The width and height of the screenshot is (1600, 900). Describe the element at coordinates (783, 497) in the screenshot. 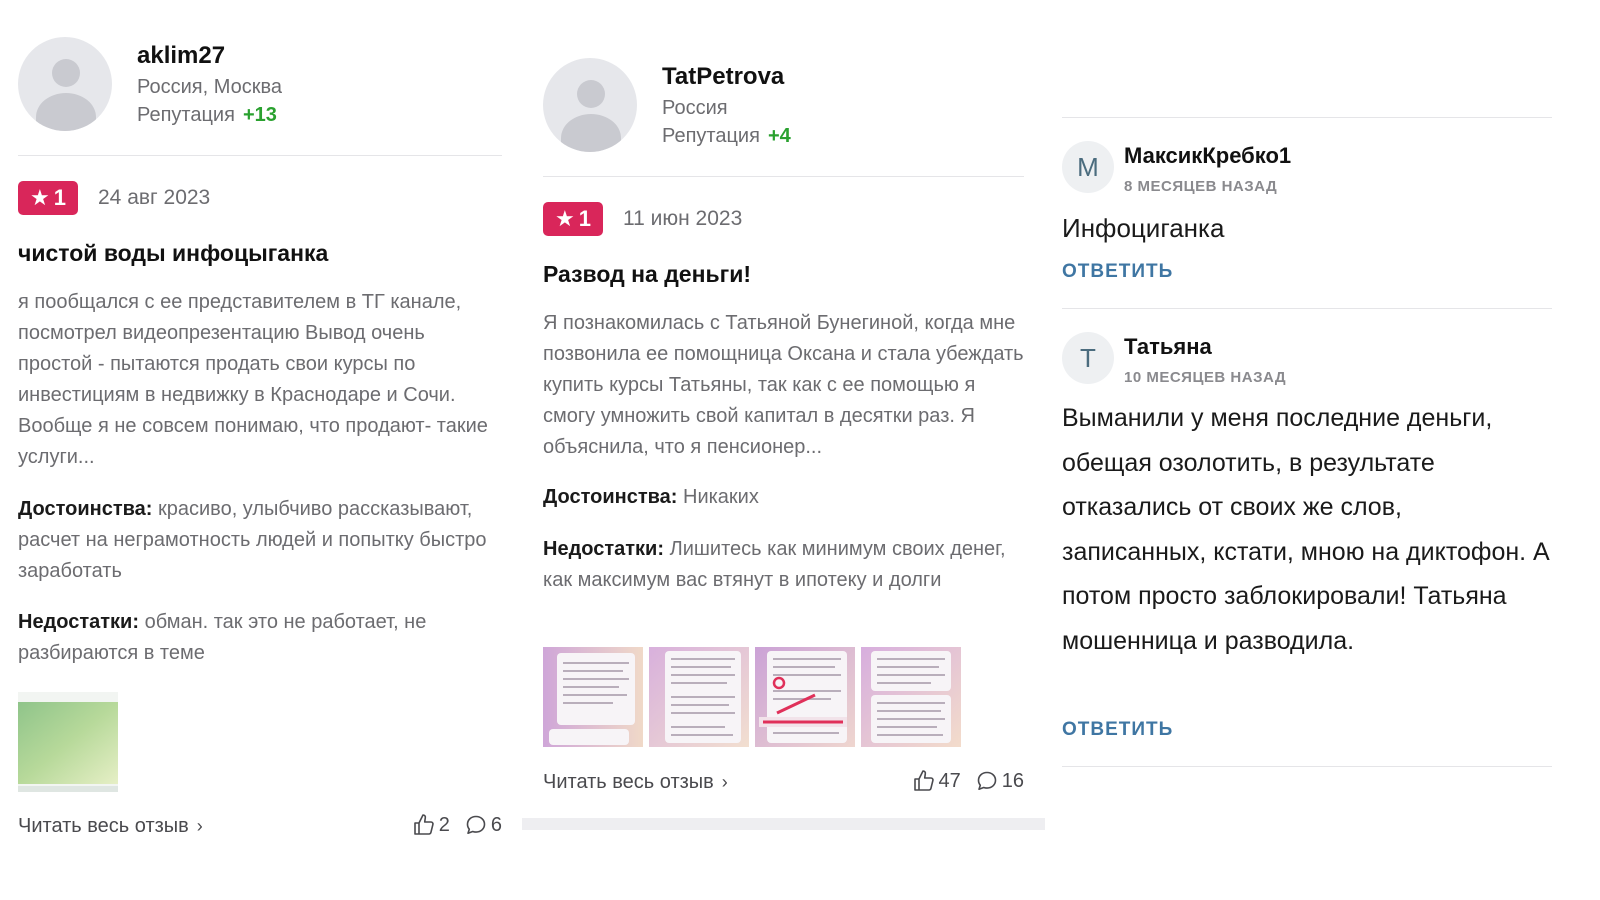

I see `review-pros: Достоинства: Никаких` at that location.